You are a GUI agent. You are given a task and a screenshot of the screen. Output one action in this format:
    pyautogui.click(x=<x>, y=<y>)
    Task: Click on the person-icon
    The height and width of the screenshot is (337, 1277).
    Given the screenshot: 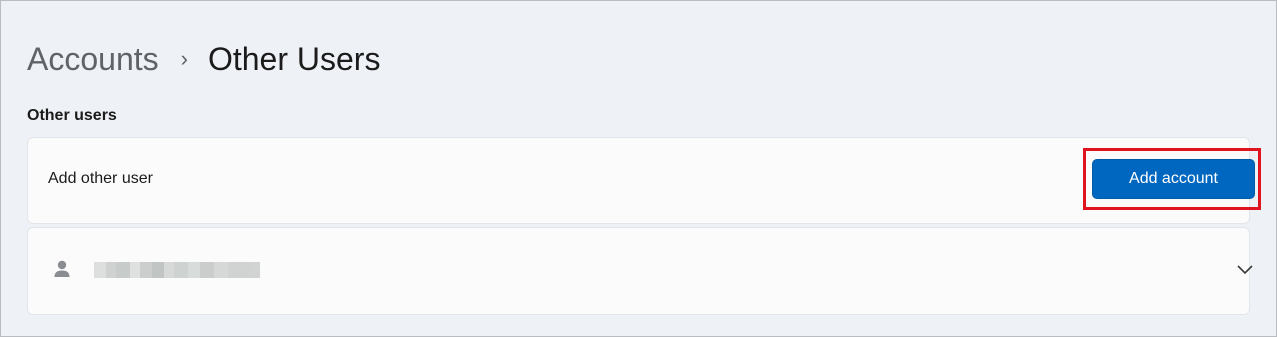 What is the action you would take?
    pyautogui.click(x=62, y=268)
    